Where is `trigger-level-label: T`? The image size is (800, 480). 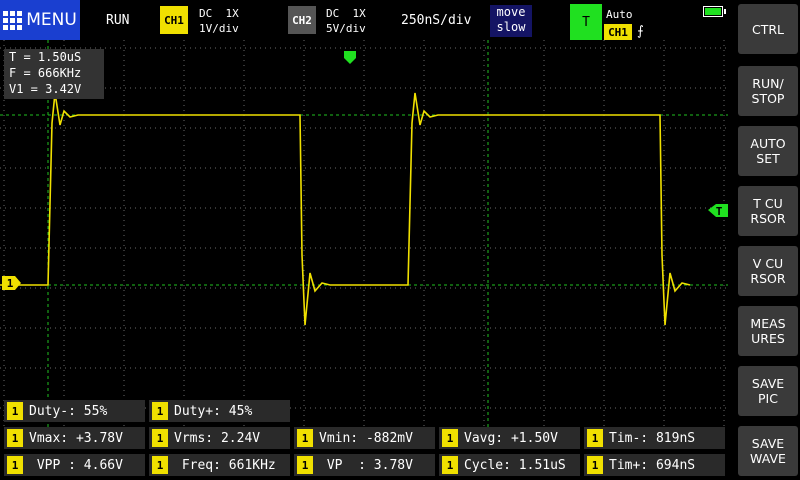
trigger-level-label: T is located at coordinates (719, 211).